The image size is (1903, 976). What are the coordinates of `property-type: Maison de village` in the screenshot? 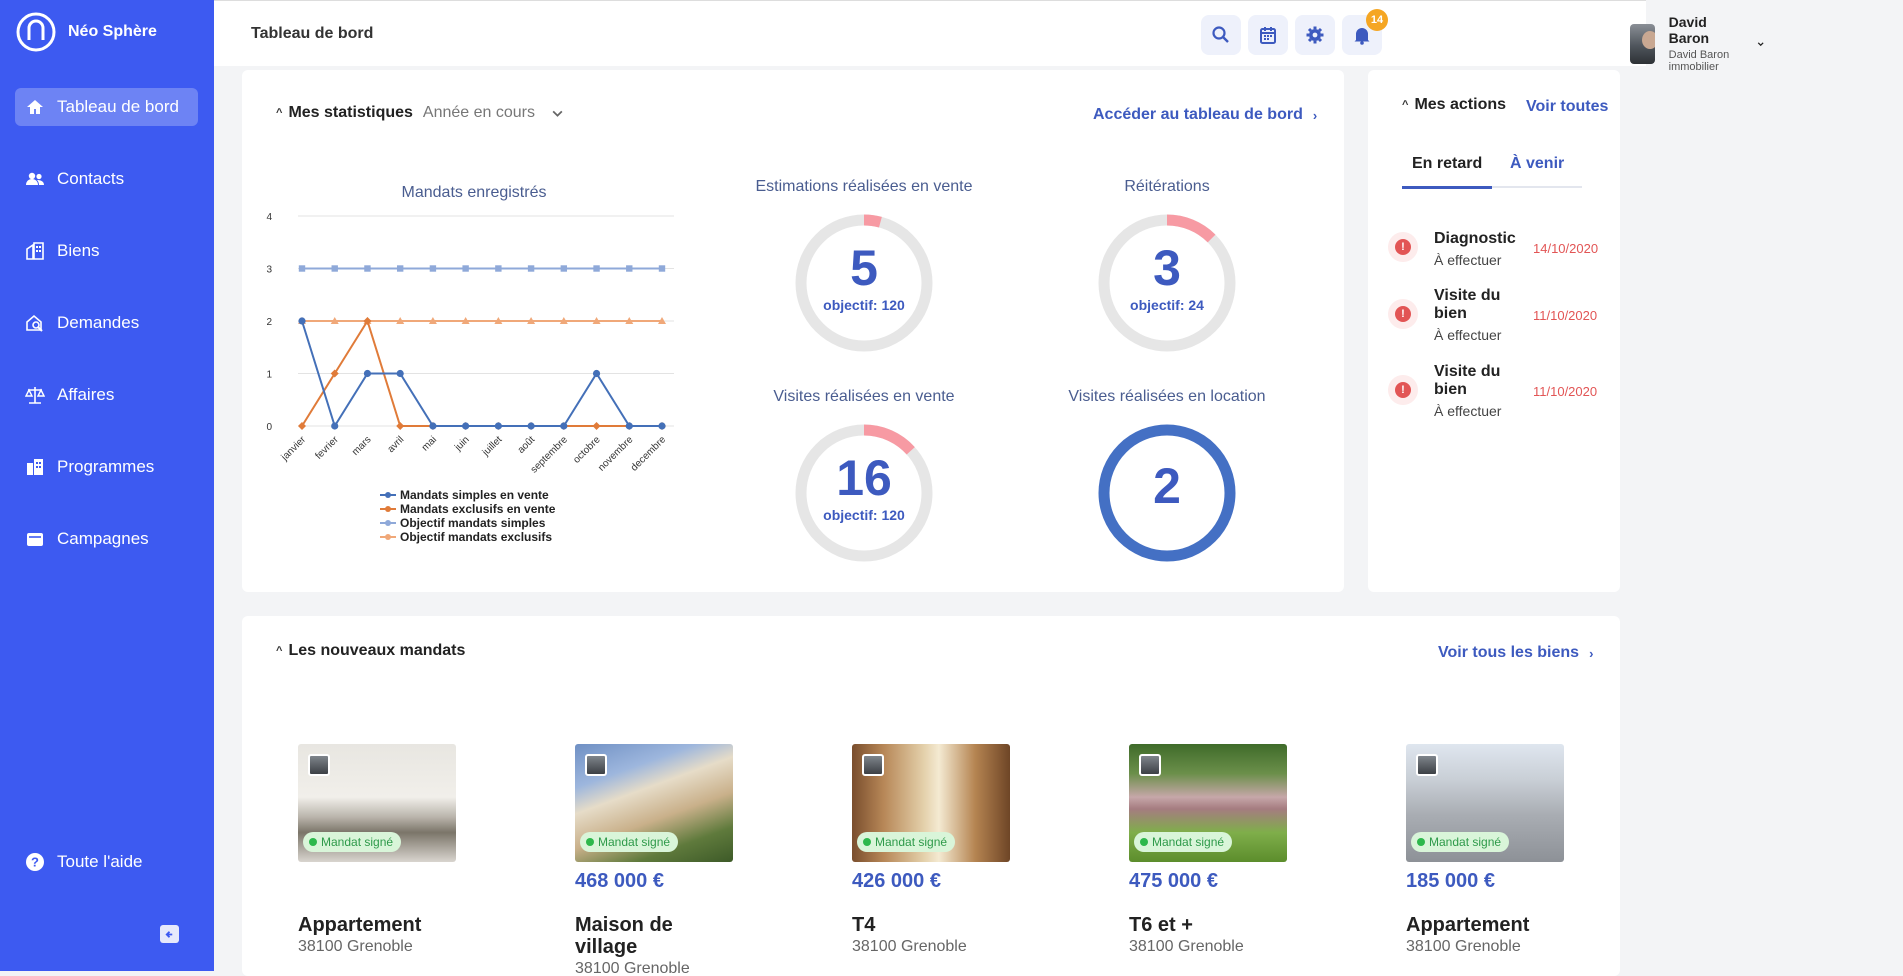 It's located at (624, 936).